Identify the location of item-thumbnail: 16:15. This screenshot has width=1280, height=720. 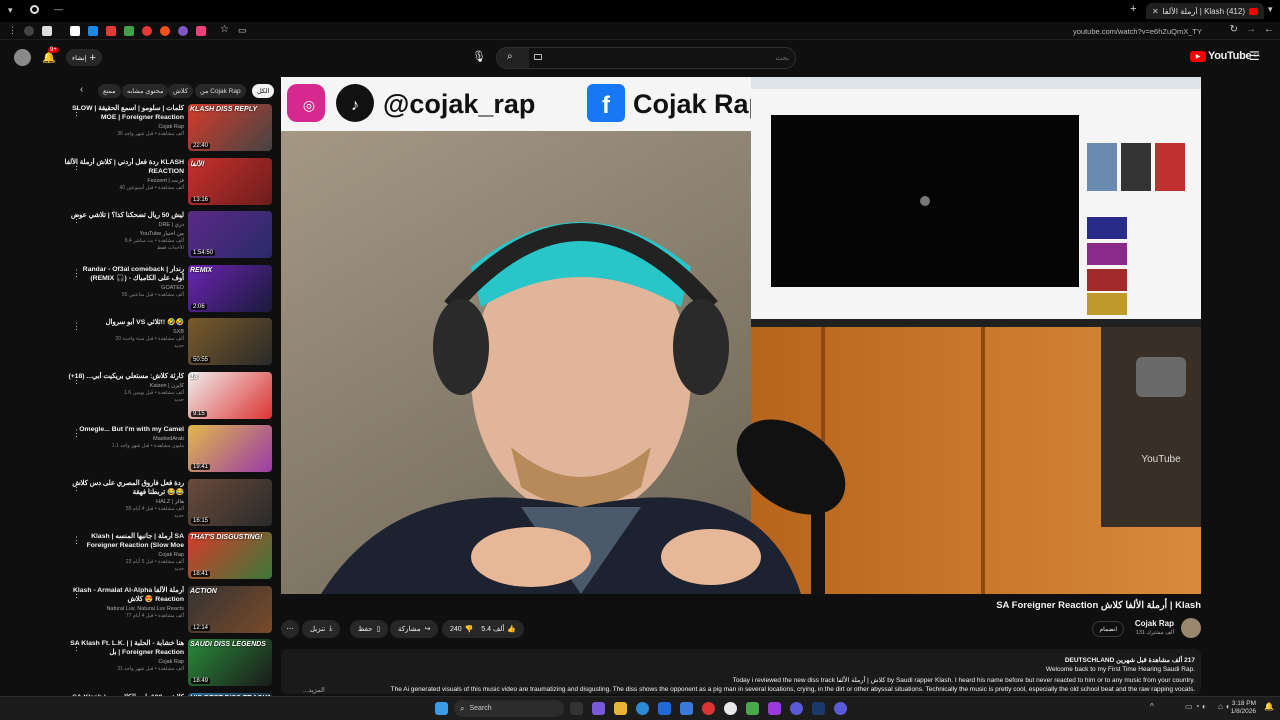
(230, 502).